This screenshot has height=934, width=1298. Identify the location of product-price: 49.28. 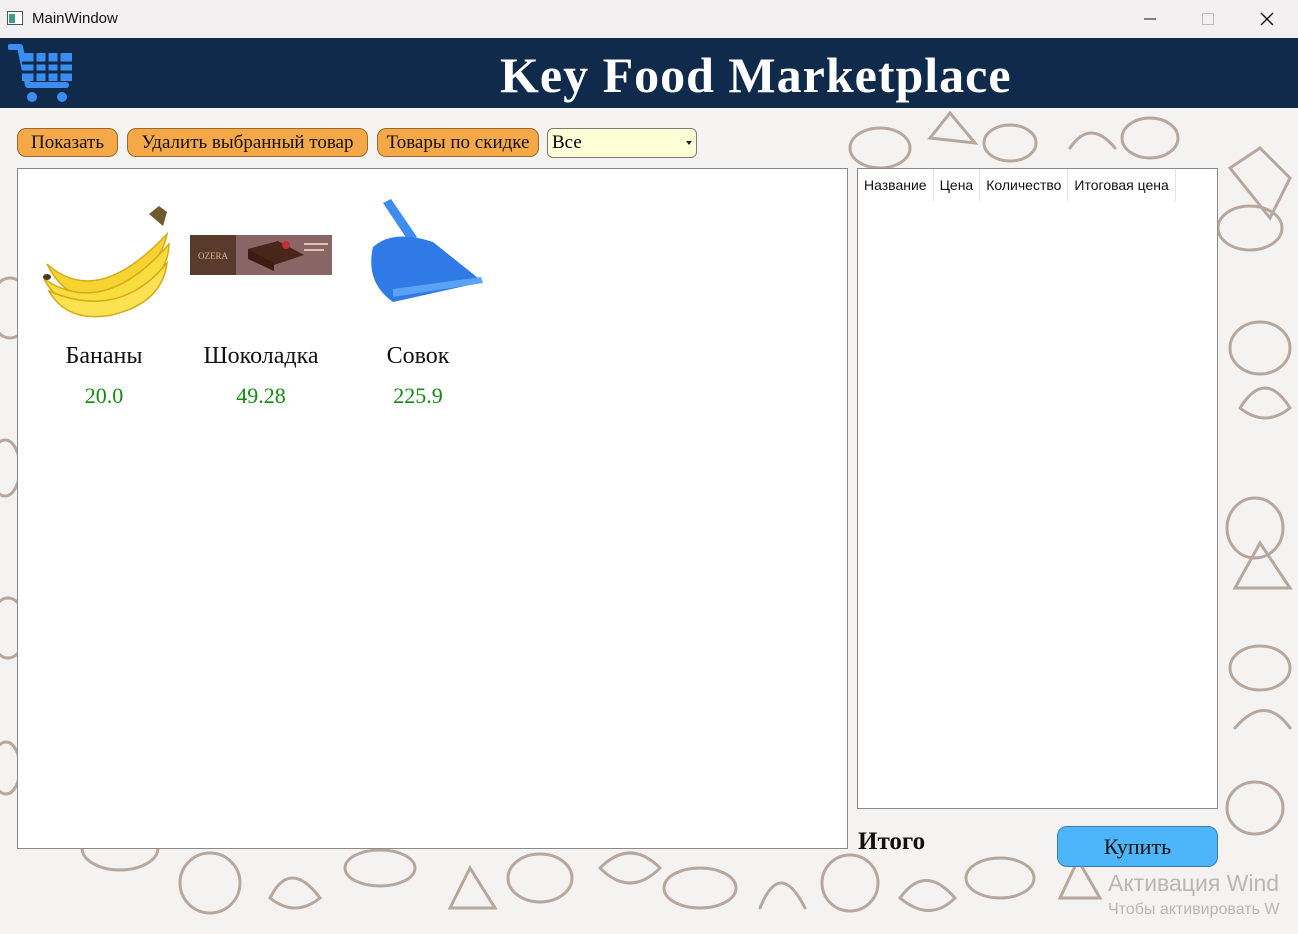
(261, 395).